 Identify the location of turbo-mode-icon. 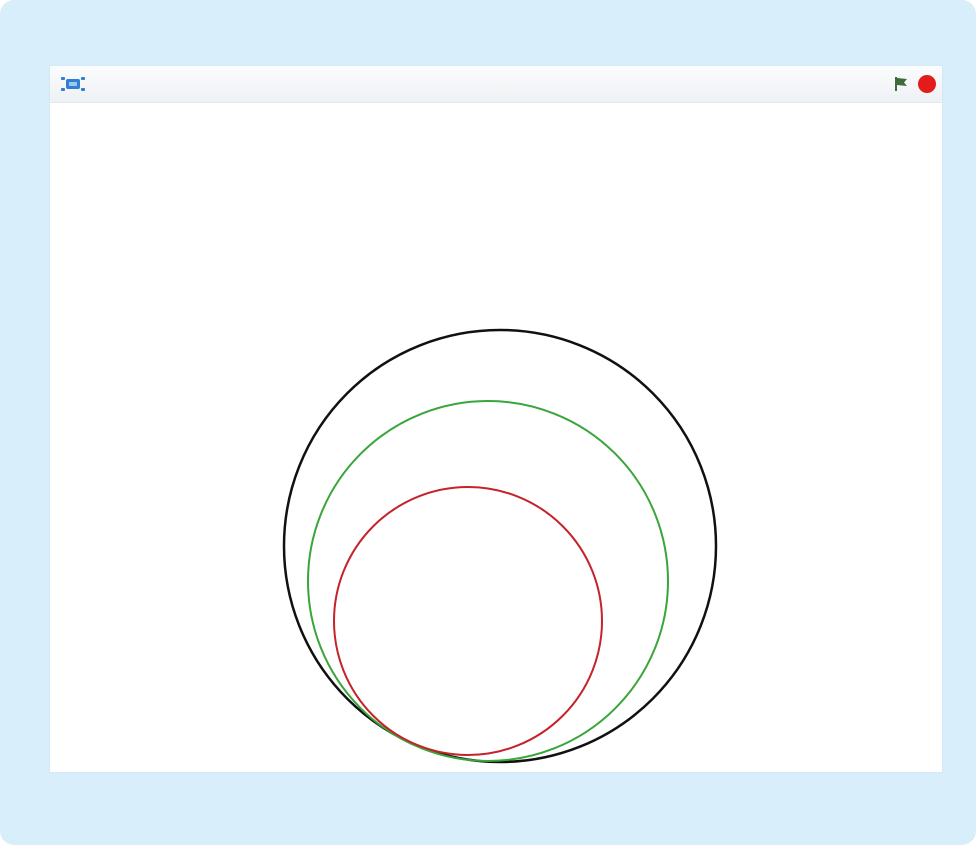
(73, 84).